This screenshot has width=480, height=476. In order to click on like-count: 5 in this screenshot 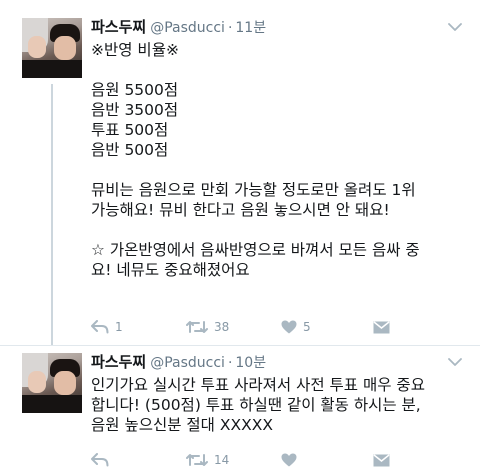, I will do `click(307, 327)`.